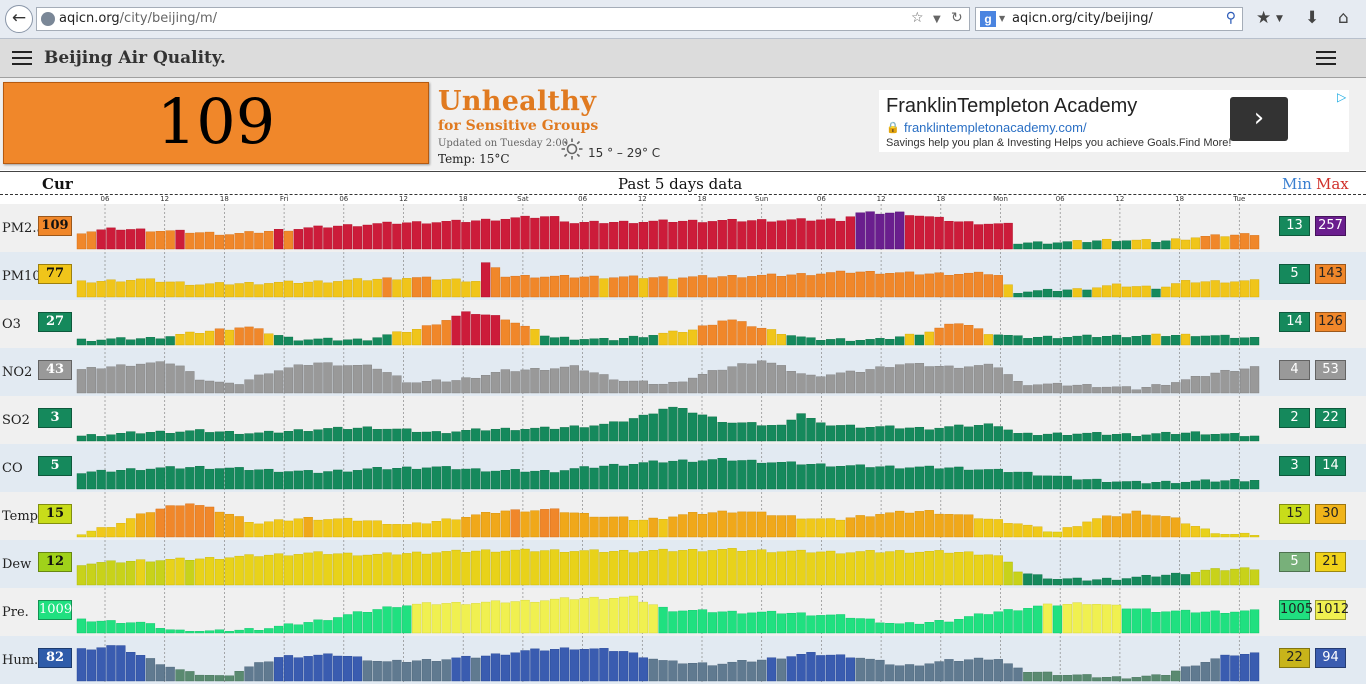 The width and height of the screenshot is (1366, 699). I want to click on min-value-badge: 5, so click(1294, 274).